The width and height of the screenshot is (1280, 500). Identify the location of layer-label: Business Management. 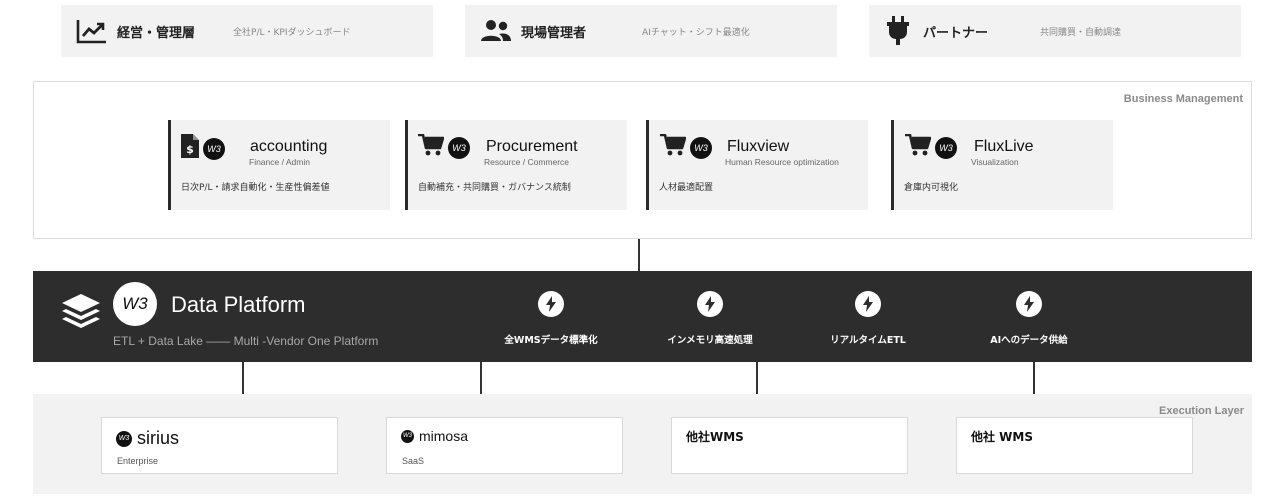
(1183, 99).